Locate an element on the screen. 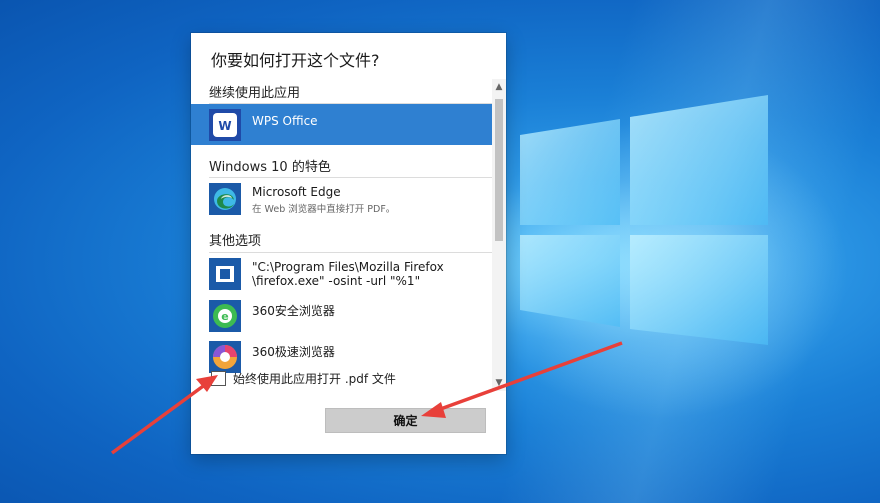 Image resolution: width=880 pixels, height=503 pixels. scroll-up-icon: ▲ is located at coordinates (499, 87).